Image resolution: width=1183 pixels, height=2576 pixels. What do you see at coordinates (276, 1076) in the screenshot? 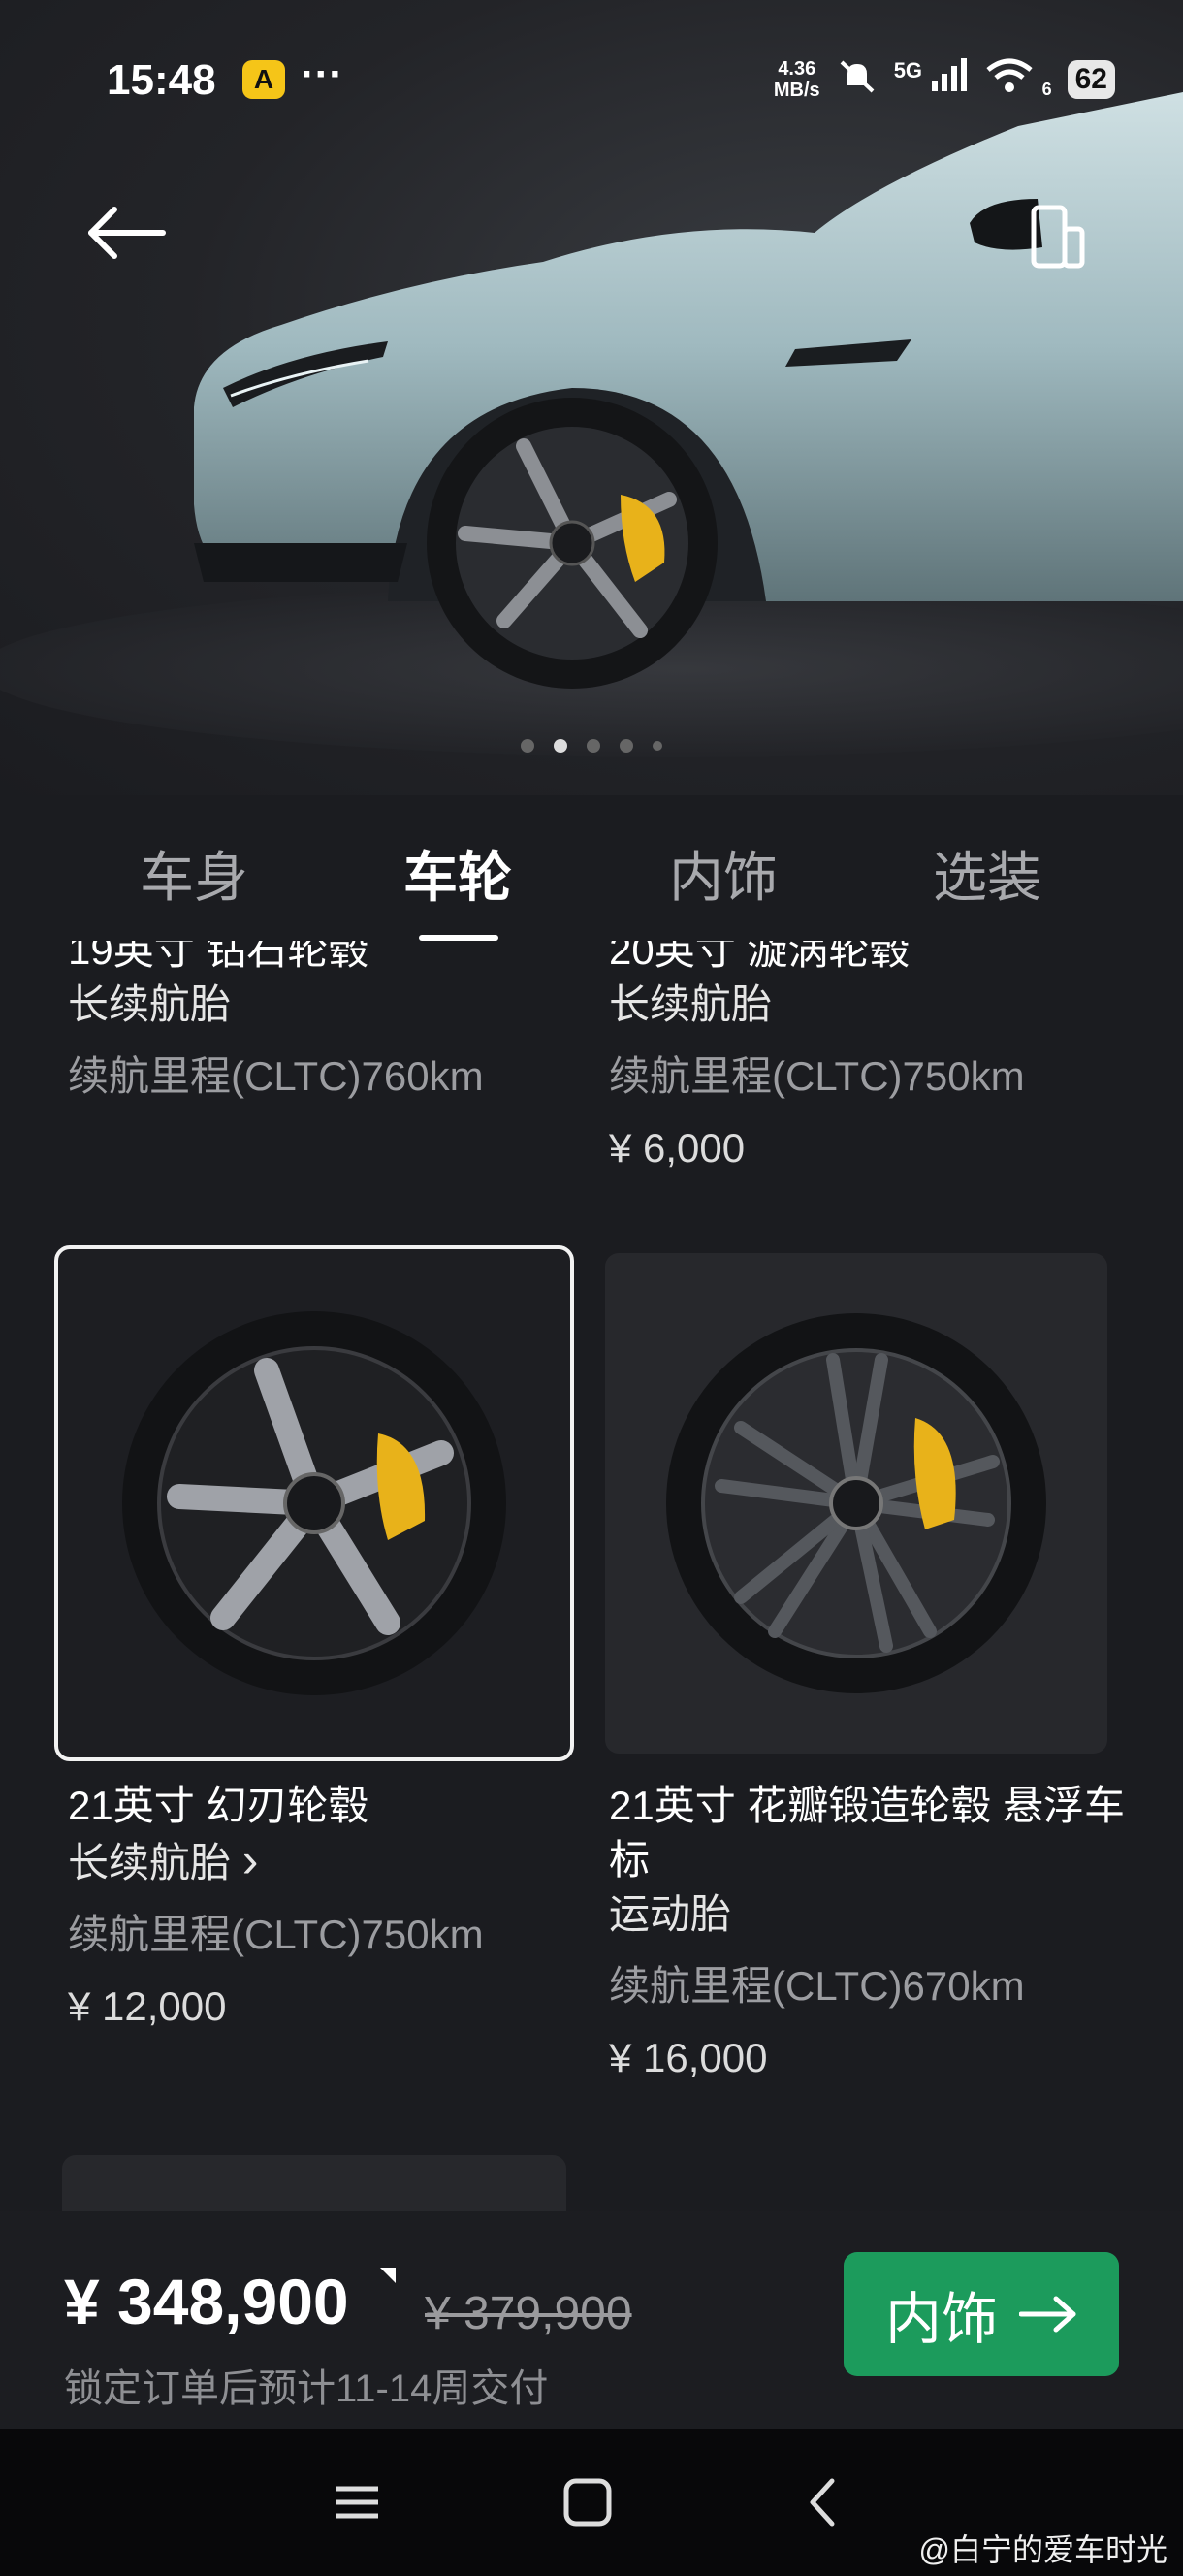
I see `option-range: 续航里程(CLTC)760km` at bounding box center [276, 1076].